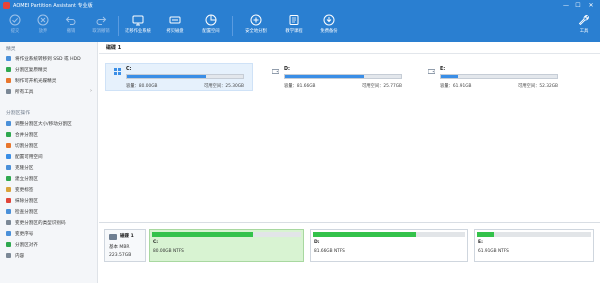 This screenshot has width=600, height=283. Describe the element at coordinates (118, 26) in the screenshot. I see `toolbar-separator` at that location.